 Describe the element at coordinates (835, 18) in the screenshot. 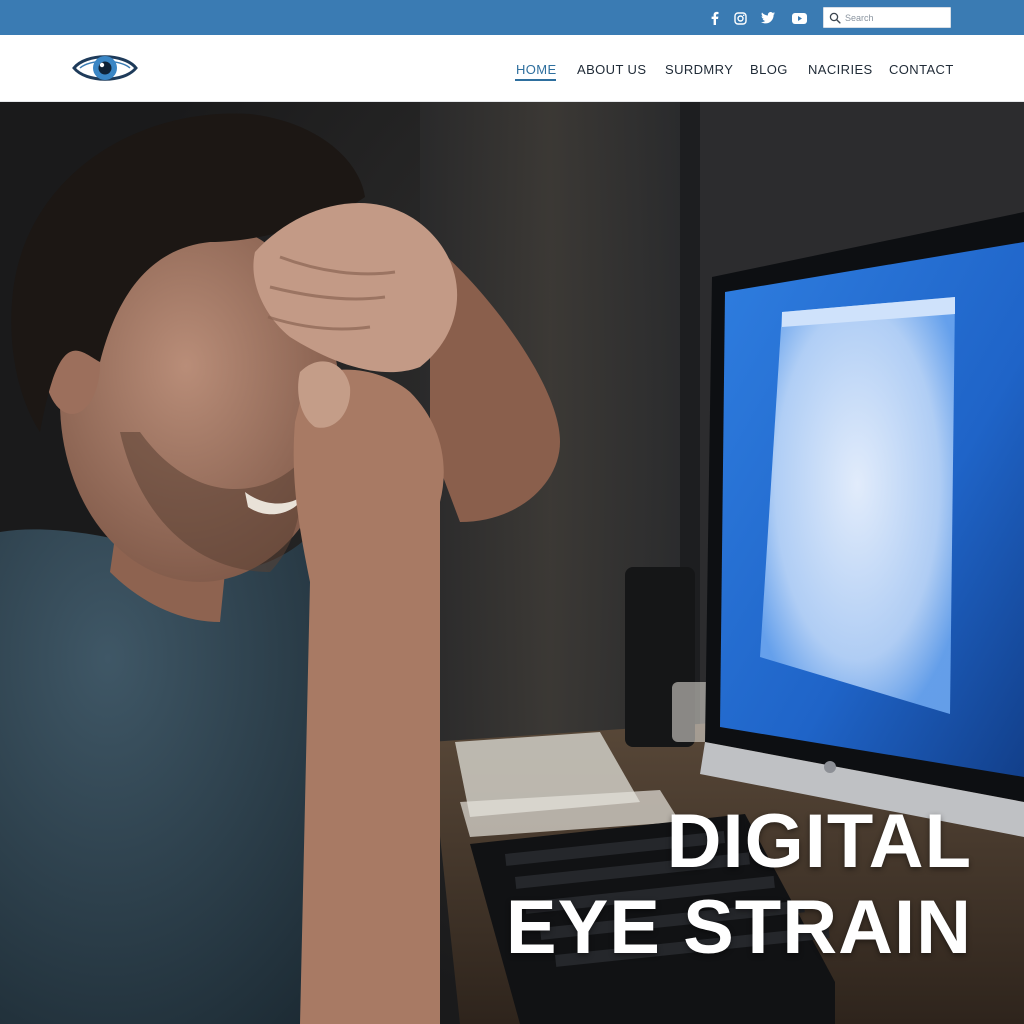

I see `search-icon` at that location.